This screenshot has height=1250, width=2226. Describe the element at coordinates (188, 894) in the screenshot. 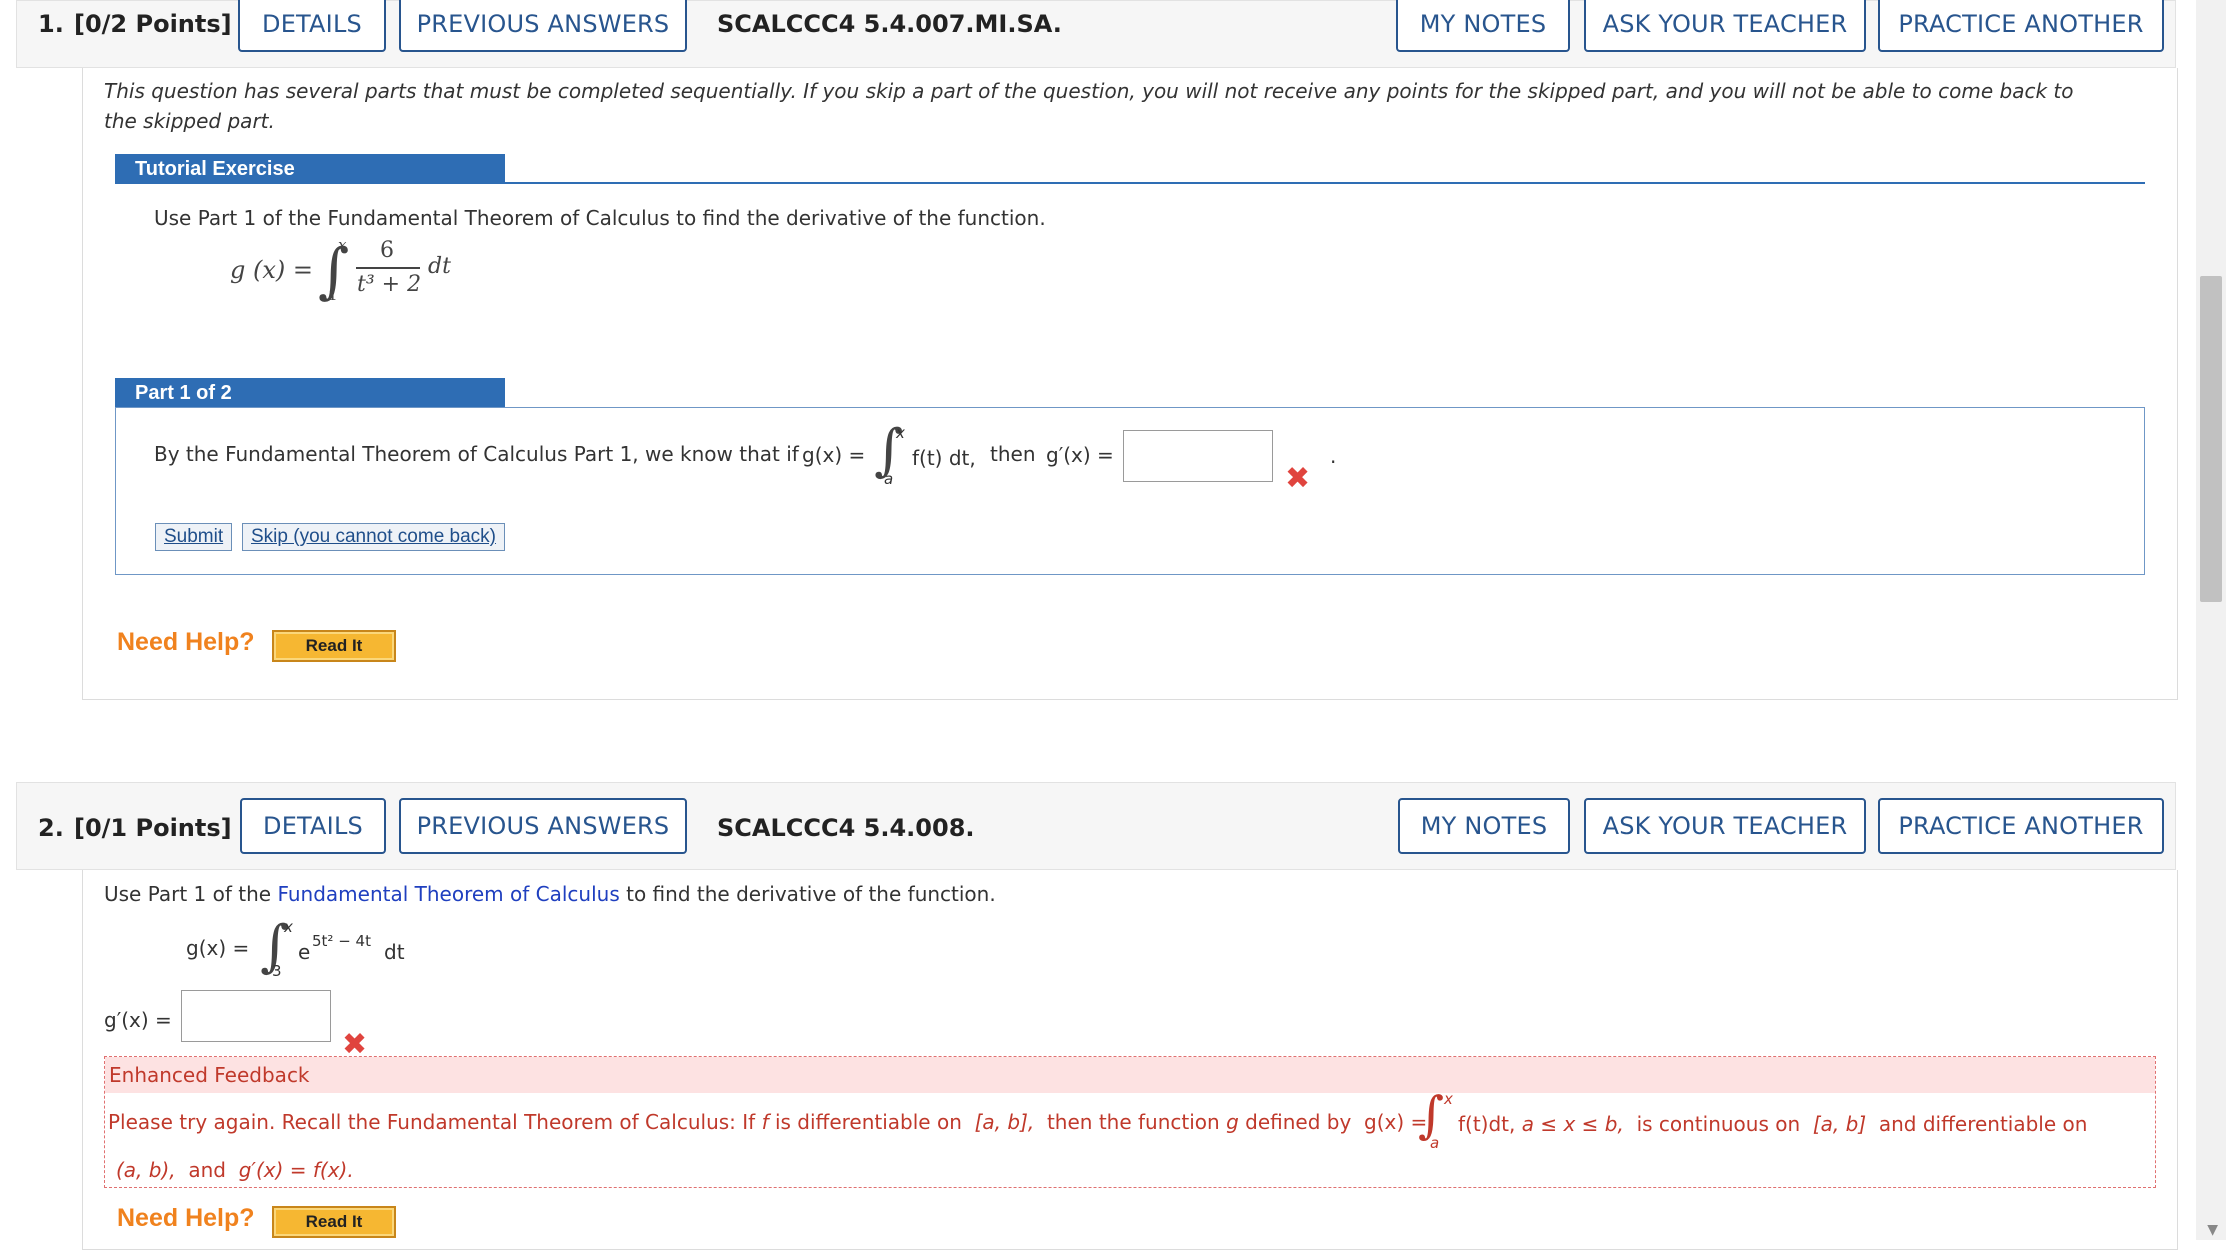

I see `q2-instruction-pre: Use Part 1 of the` at that location.